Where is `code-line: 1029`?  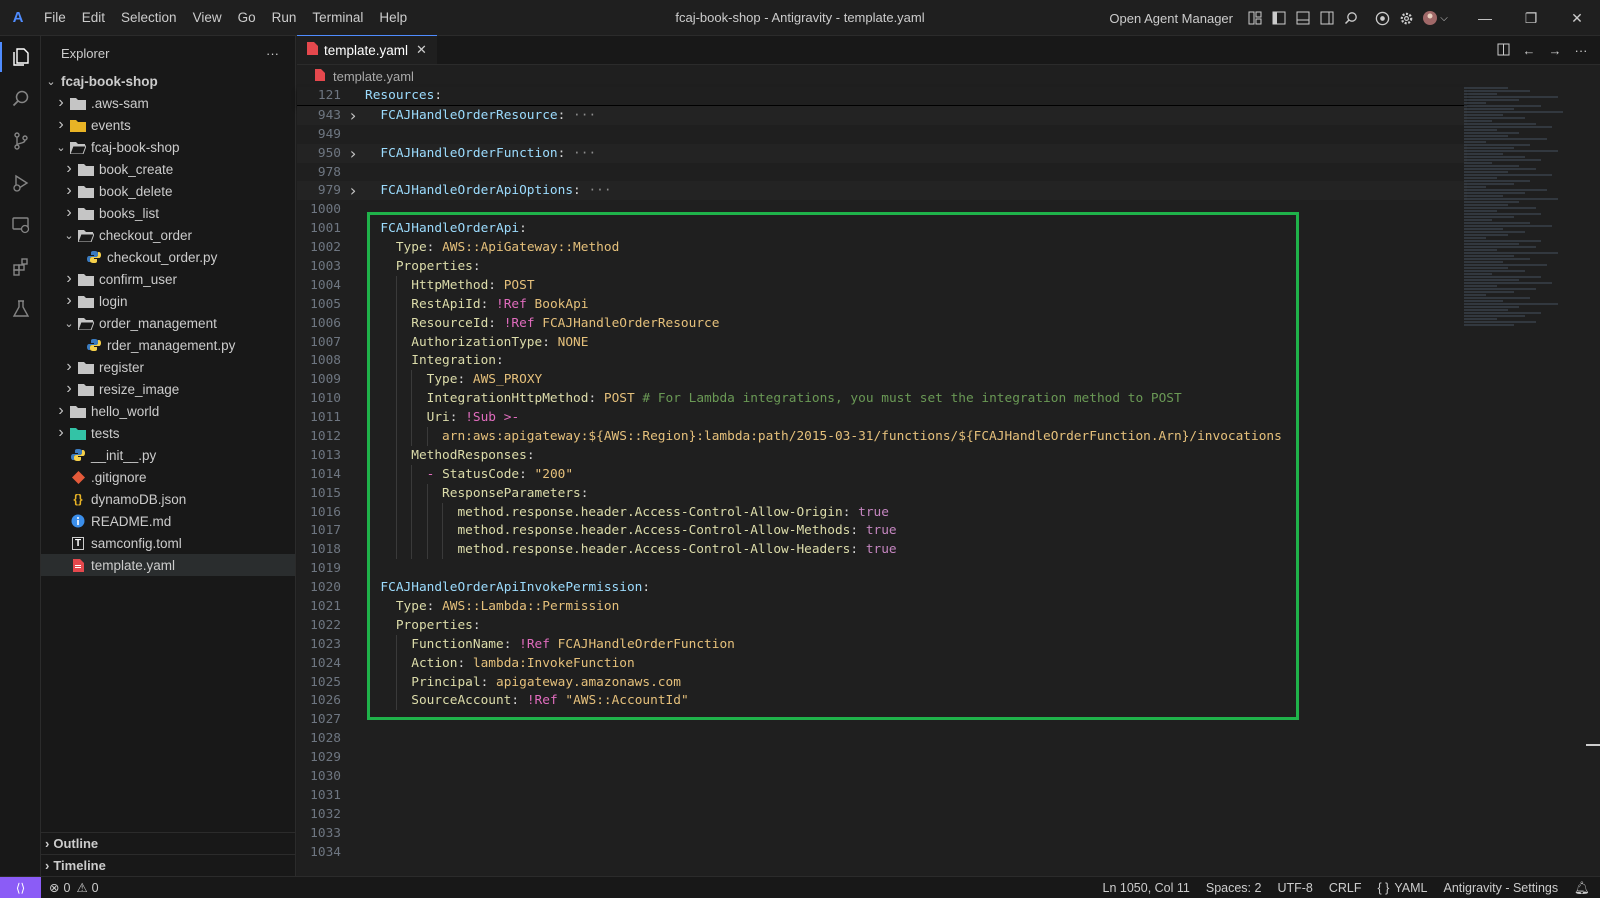 code-line: 1029 is located at coordinates (882, 757).